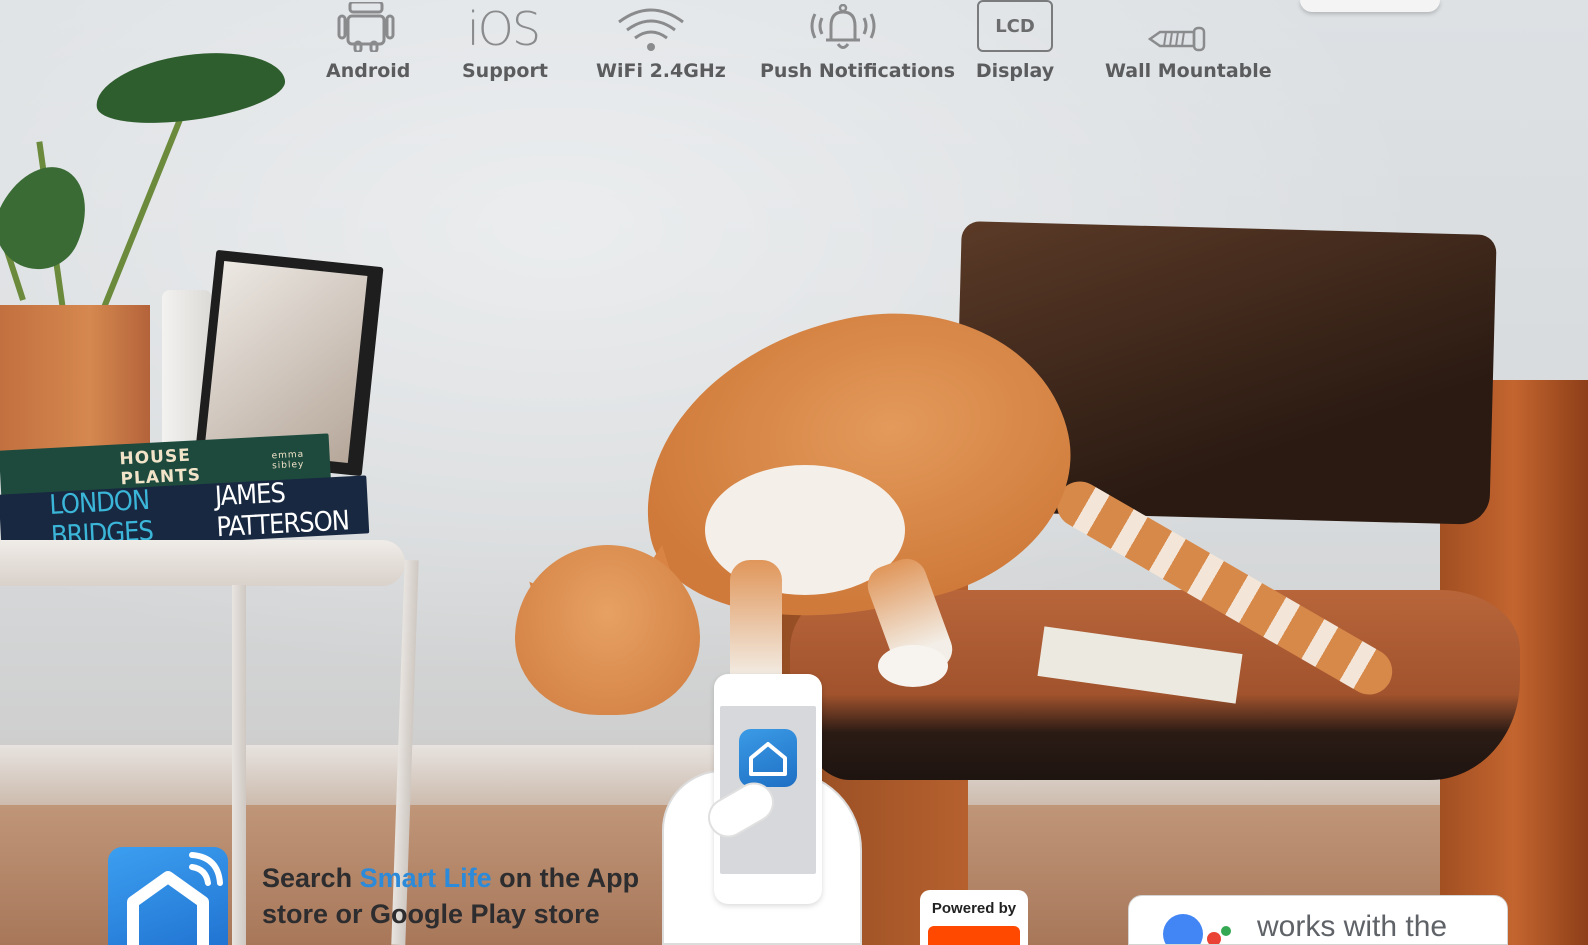  What do you see at coordinates (311, 878) in the screenshot?
I see `search-prefix: Search` at bounding box center [311, 878].